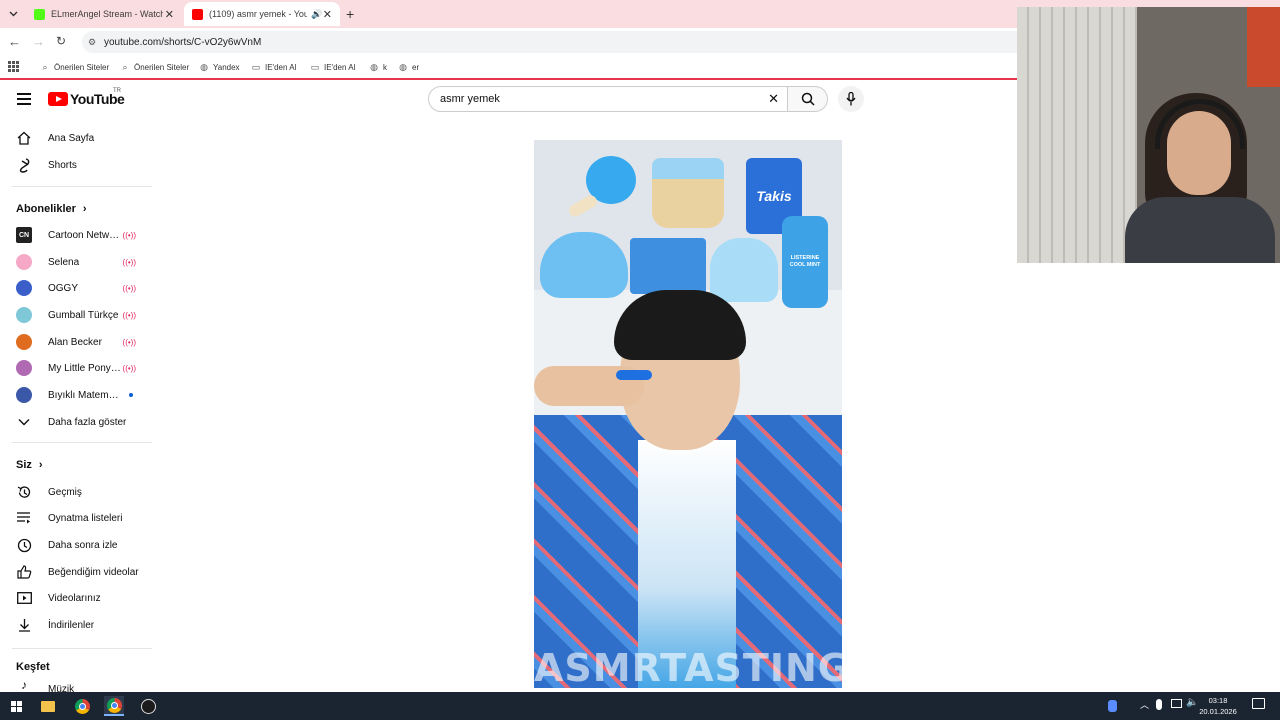 The height and width of the screenshot is (720, 1280). What do you see at coordinates (16, 706) in the screenshot?
I see `windows-start-icon` at bounding box center [16, 706].